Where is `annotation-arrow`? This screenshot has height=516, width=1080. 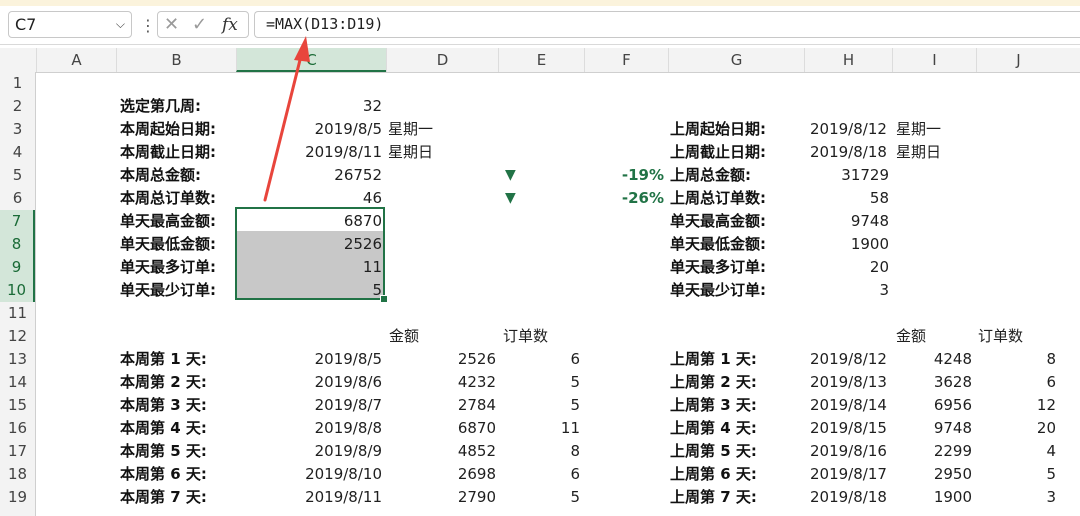 annotation-arrow is located at coordinates (286, 119).